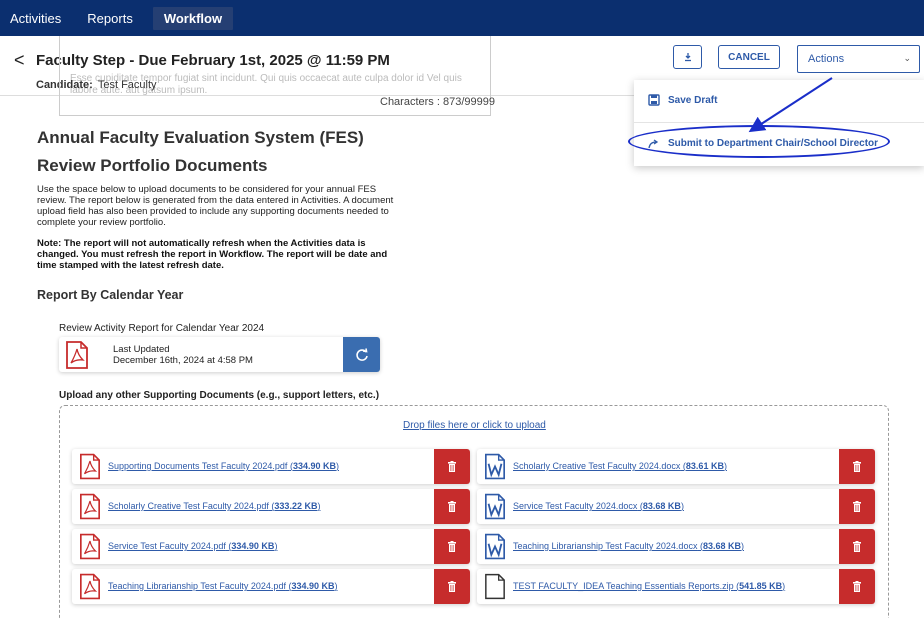 The image size is (924, 618). I want to click on drop-files-link: Drop files here or click to upload, so click(474, 425).